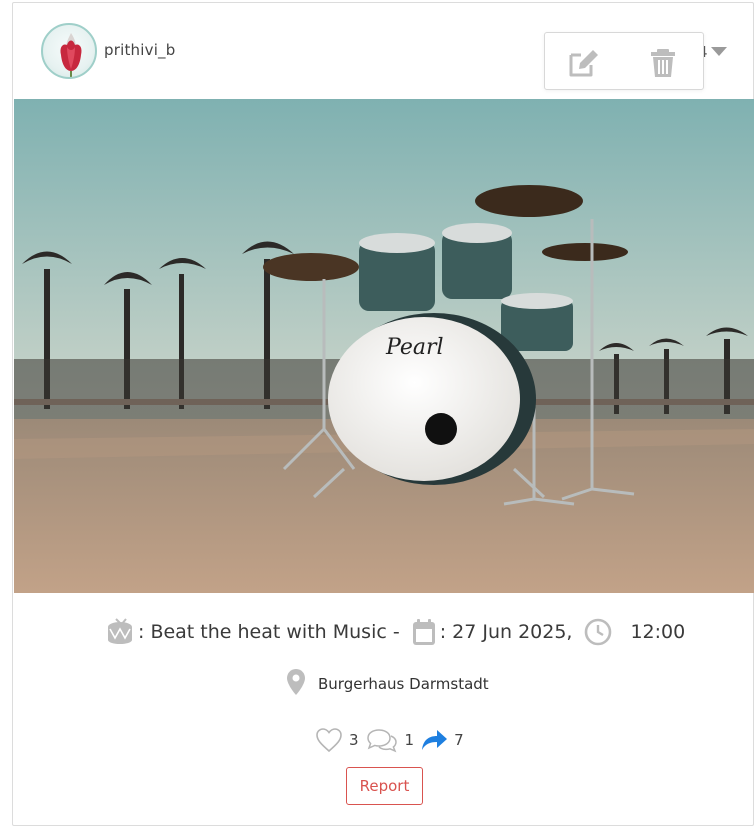  I want to click on location-name: Burgerhaus Darmstadt, so click(403, 684).